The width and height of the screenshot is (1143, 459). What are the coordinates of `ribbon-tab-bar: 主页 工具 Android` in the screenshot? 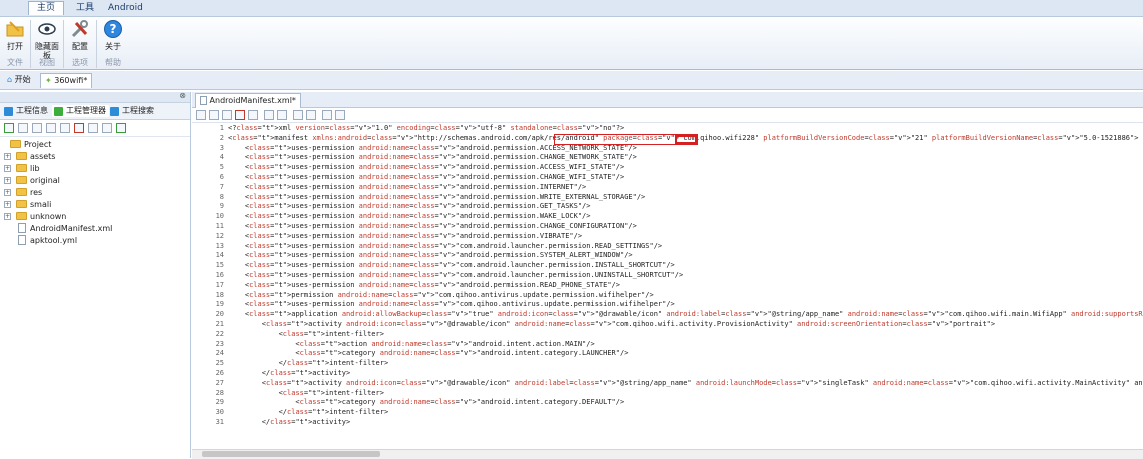 It's located at (571, 8).